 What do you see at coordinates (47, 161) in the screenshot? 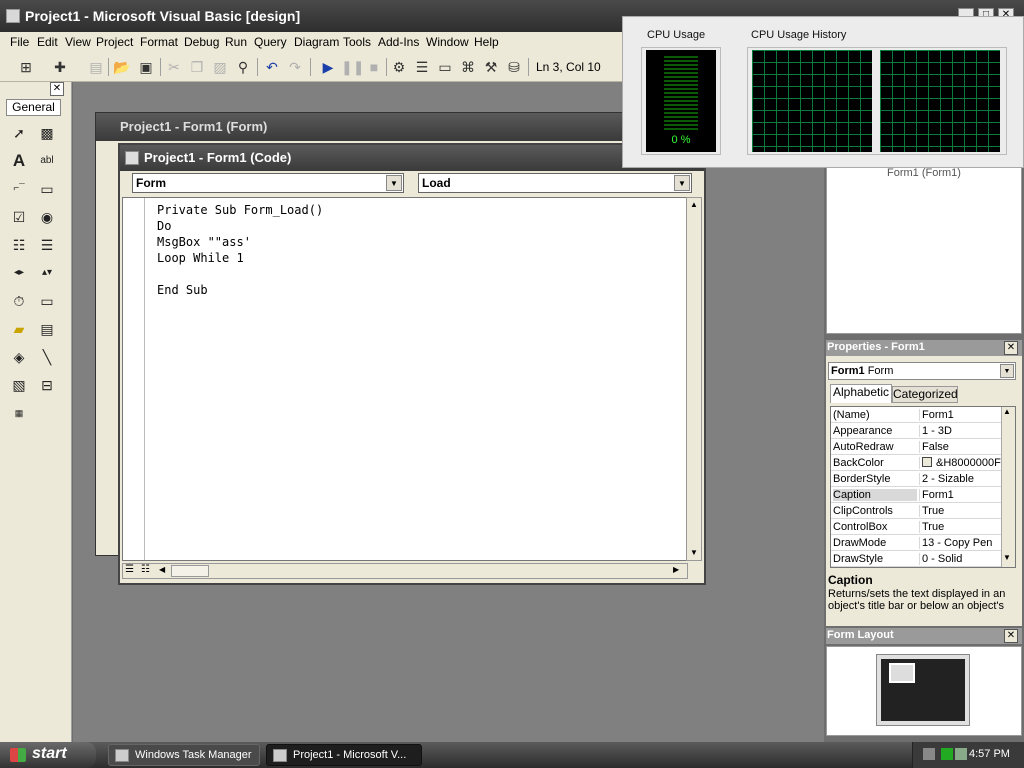
I see `textbox-tool-icon: abl` at bounding box center [47, 161].